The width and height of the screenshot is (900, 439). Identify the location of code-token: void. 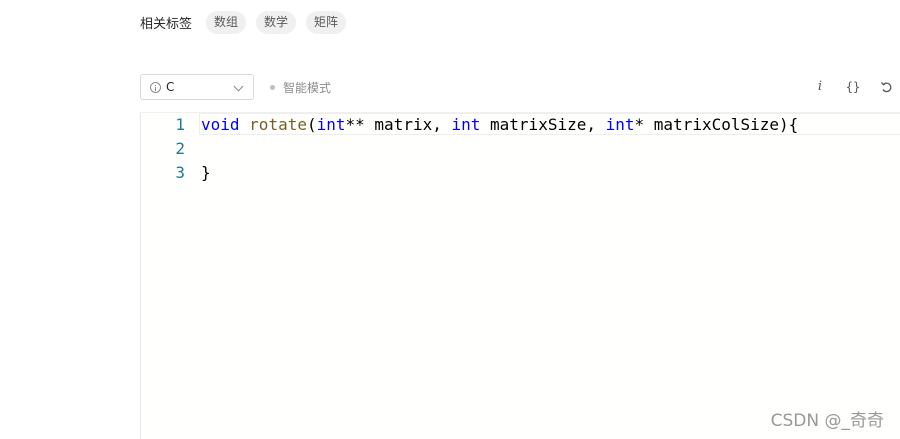
(220, 124).